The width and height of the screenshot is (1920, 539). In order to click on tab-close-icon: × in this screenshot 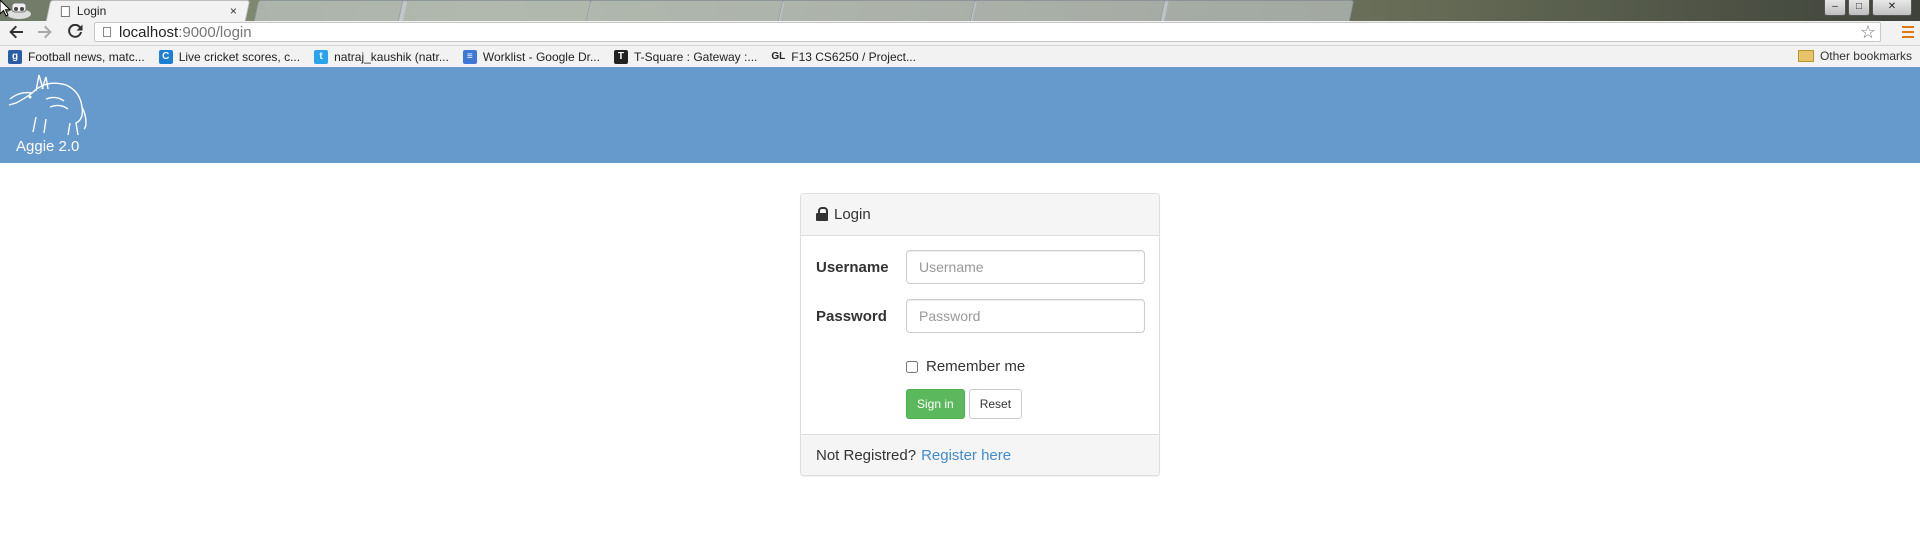, I will do `click(233, 11)`.